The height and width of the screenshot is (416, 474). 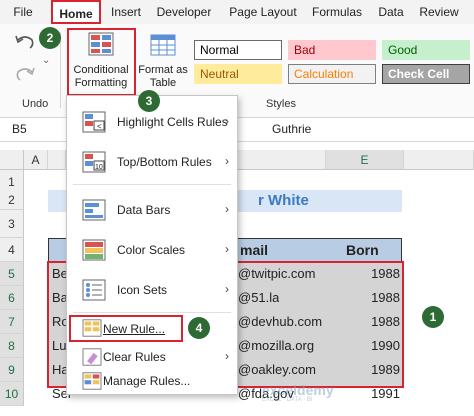 What do you see at coordinates (126, 328) in the screenshot?
I see `highlight-box-new-rule` at bounding box center [126, 328].